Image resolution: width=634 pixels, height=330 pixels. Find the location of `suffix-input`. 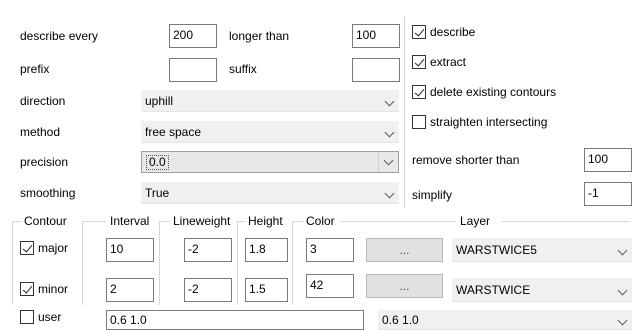

suffix-input is located at coordinates (376, 70).